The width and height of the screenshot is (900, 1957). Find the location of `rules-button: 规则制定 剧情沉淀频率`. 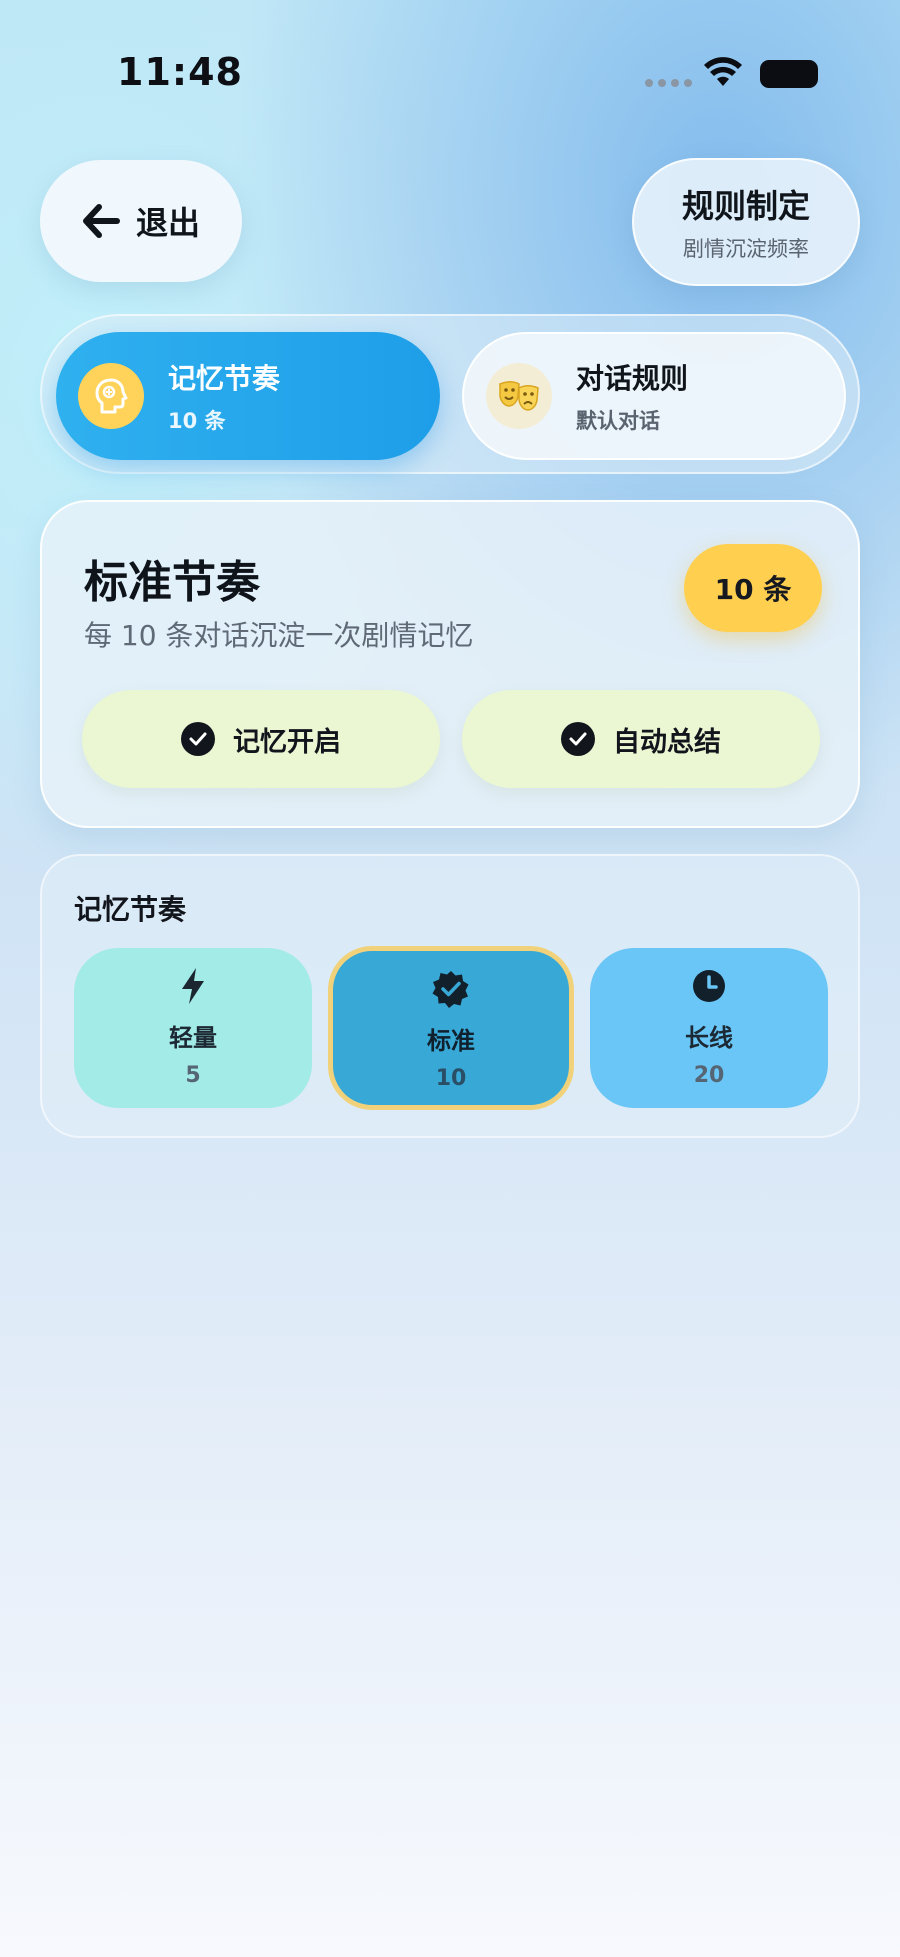

rules-button: 规则制定 剧情沉淀频率 is located at coordinates (746, 222).